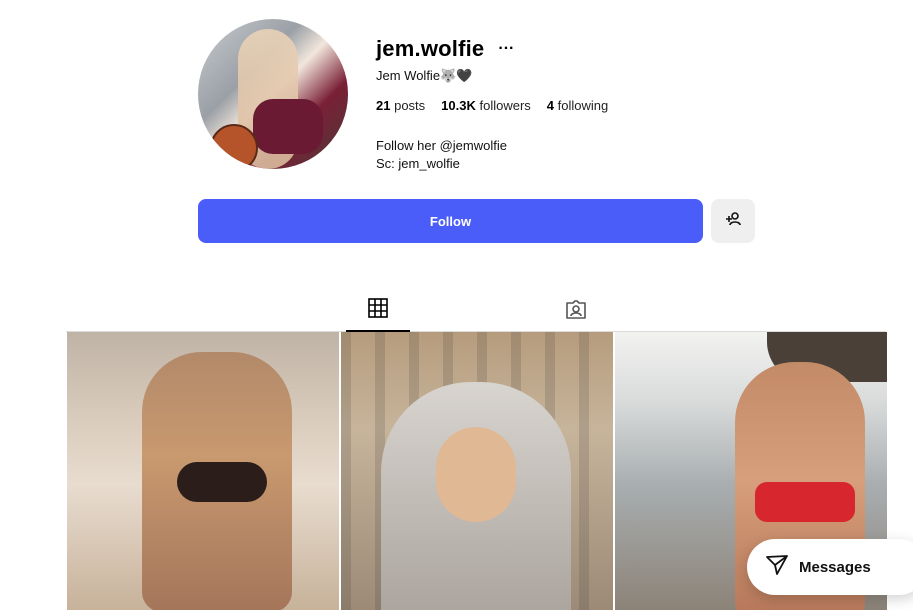 The width and height of the screenshot is (913, 610). Describe the element at coordinates (476, 474) in the screenshot. I see `post-2-face` at that location.